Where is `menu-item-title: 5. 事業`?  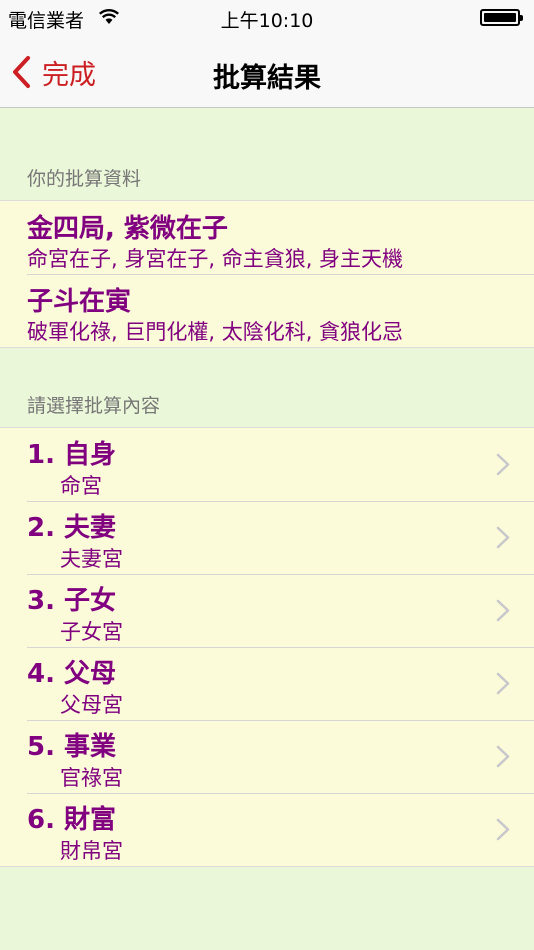 menu-item-title: 5. 事業 is located at coordinates (72, 747).